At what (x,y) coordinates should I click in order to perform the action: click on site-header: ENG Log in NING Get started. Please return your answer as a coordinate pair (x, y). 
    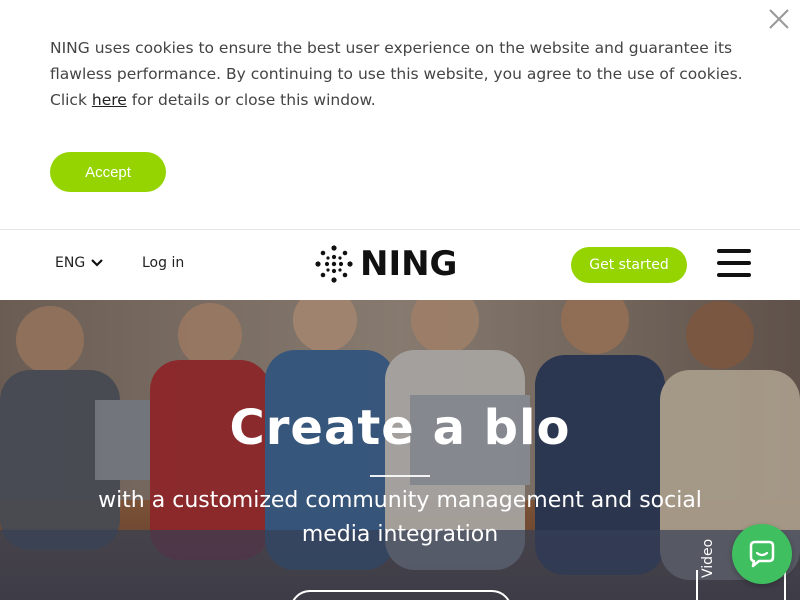
    Looking at the image, I should click on (400, 265).